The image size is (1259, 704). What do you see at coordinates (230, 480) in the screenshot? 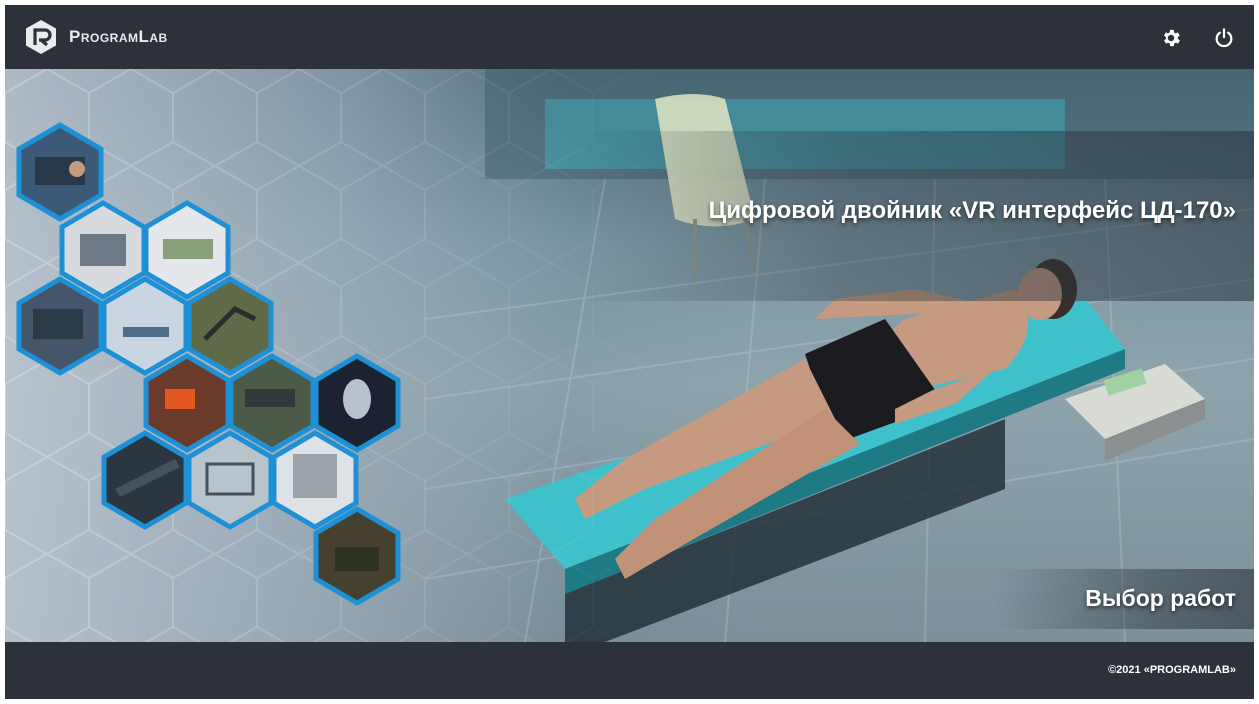
I see `hex-thumb-plant-frame` at bounding box center [230, 480].